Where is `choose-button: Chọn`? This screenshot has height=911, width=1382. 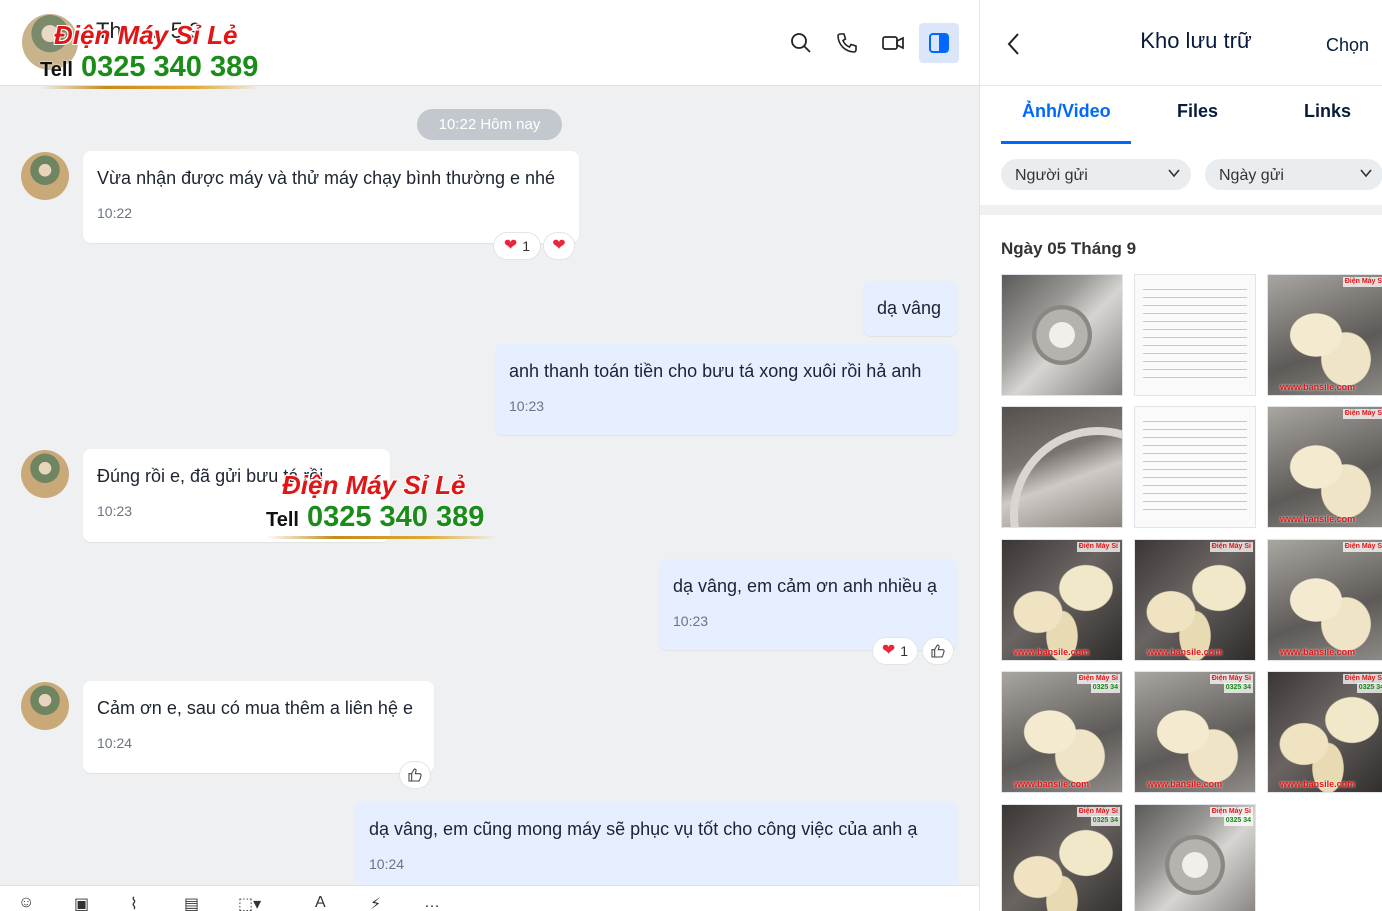 choose-button: Chọn is located at coordinates (1347, 45).